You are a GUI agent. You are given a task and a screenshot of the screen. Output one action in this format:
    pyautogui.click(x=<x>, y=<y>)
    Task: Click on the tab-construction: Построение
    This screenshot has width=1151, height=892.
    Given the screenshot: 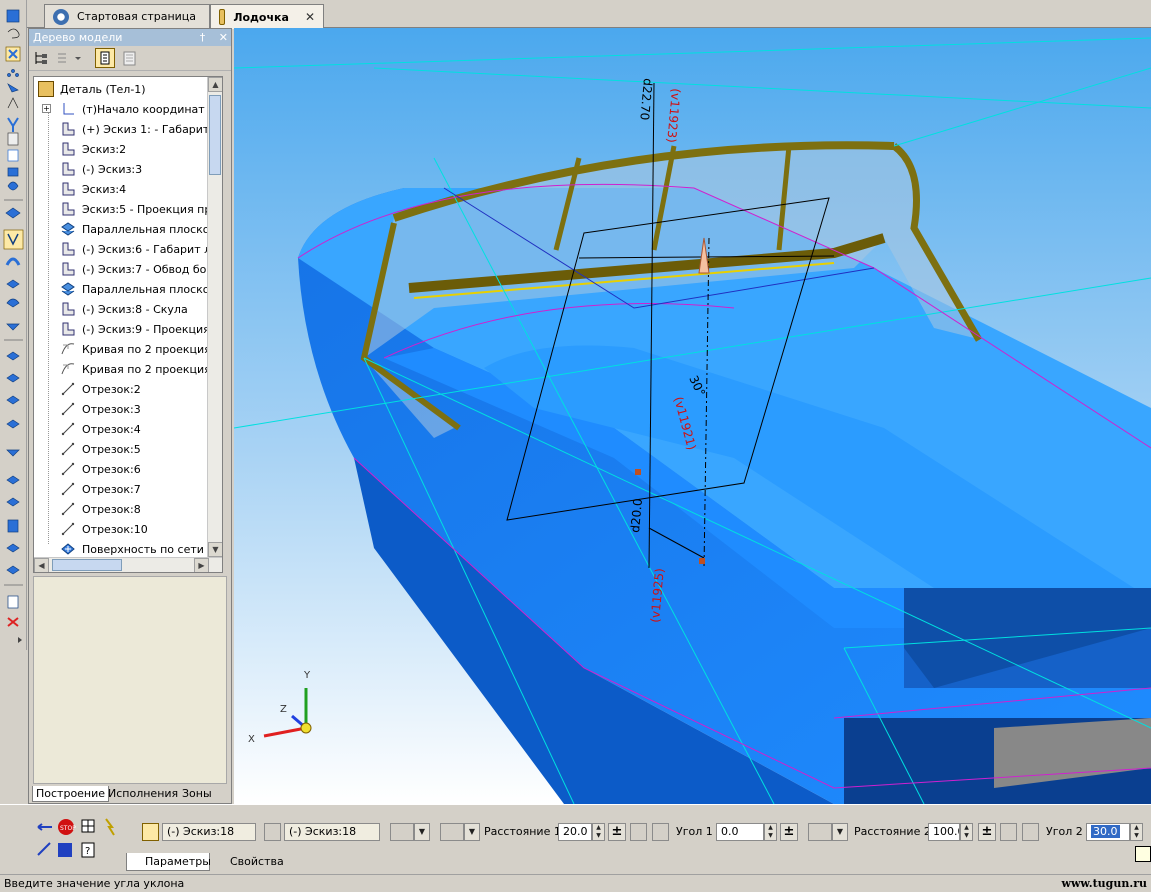 What is the action you would take?
    pyautogui.click(x=71, y=794)
    